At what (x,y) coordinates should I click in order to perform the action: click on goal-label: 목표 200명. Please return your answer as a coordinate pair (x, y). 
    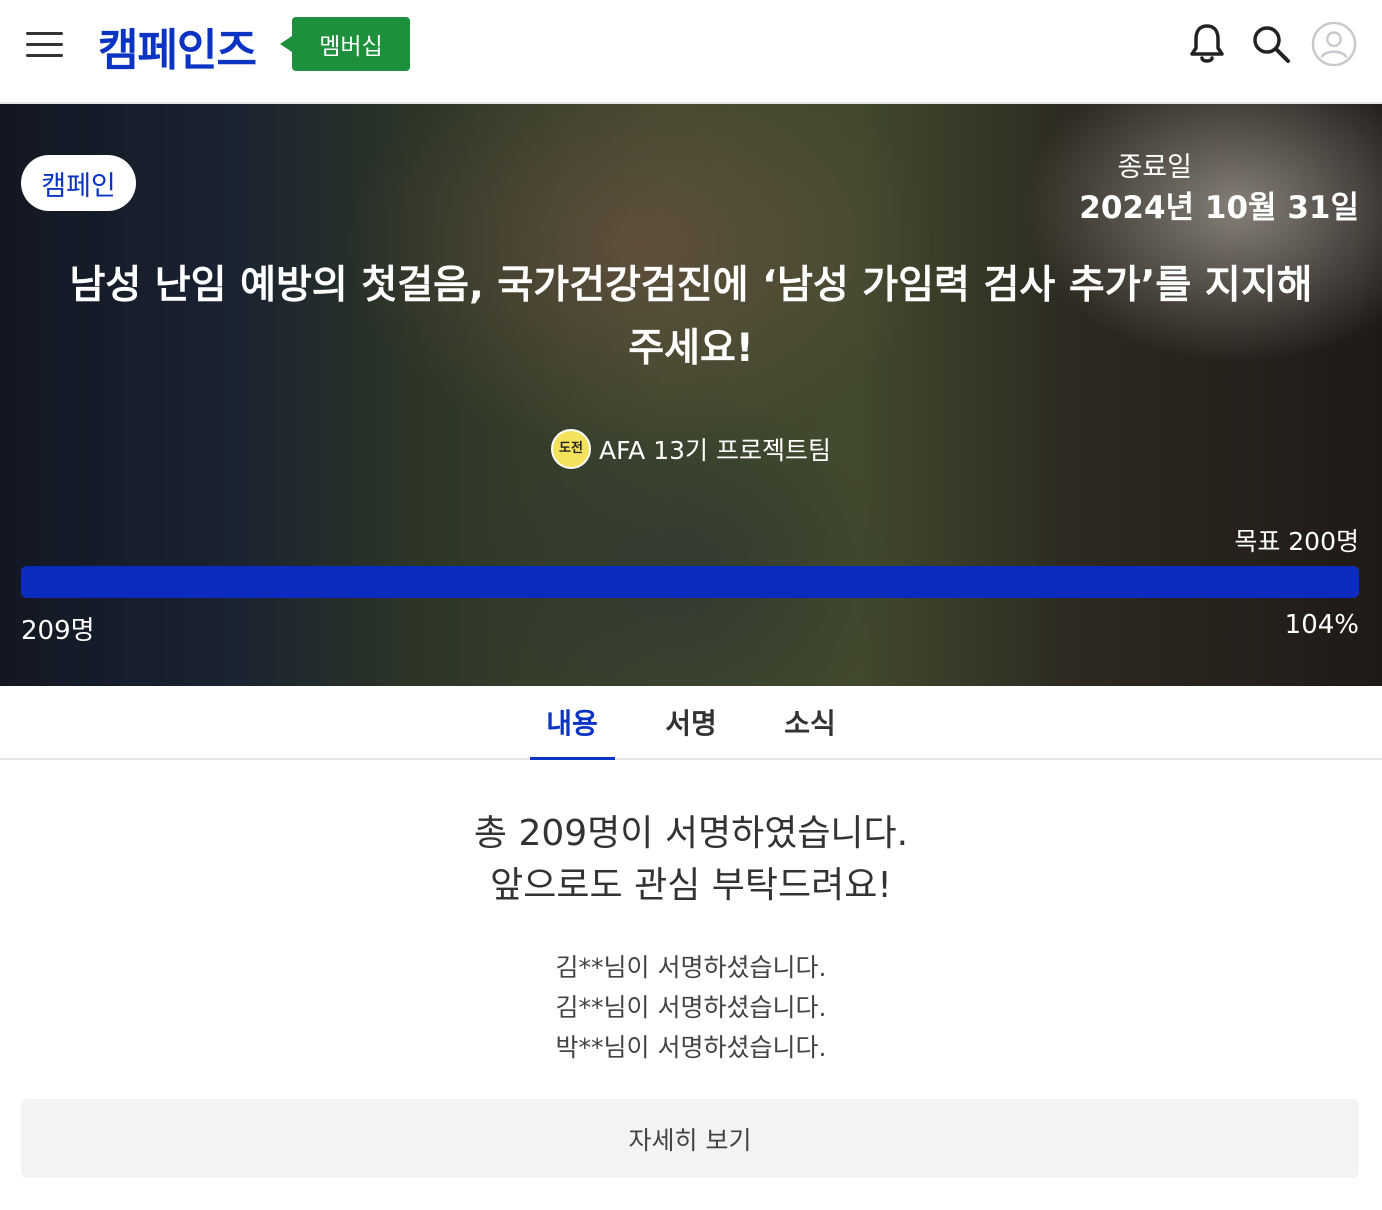
    Looking at the image, I should click on (1296, 541).